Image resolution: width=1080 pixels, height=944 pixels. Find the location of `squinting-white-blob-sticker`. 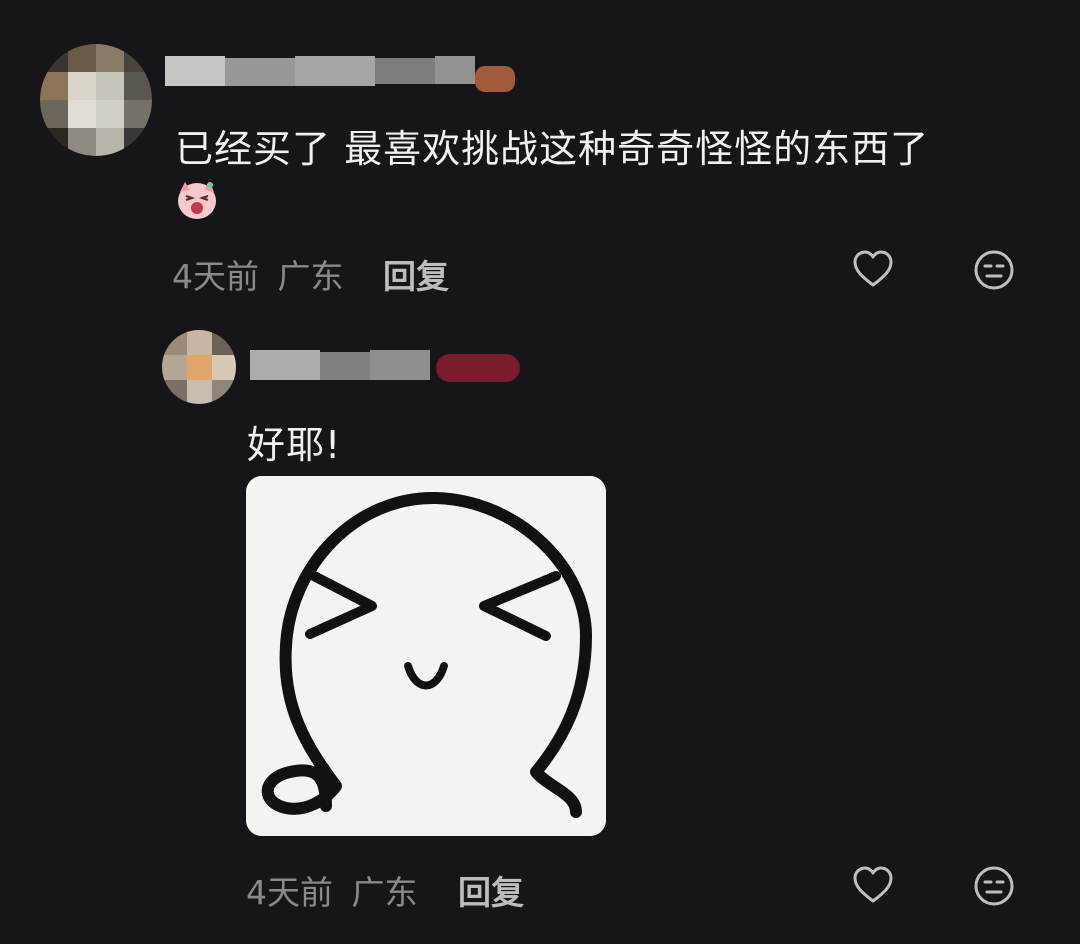

squinting-white-blob-sticker is located at coordinates (426, 656).